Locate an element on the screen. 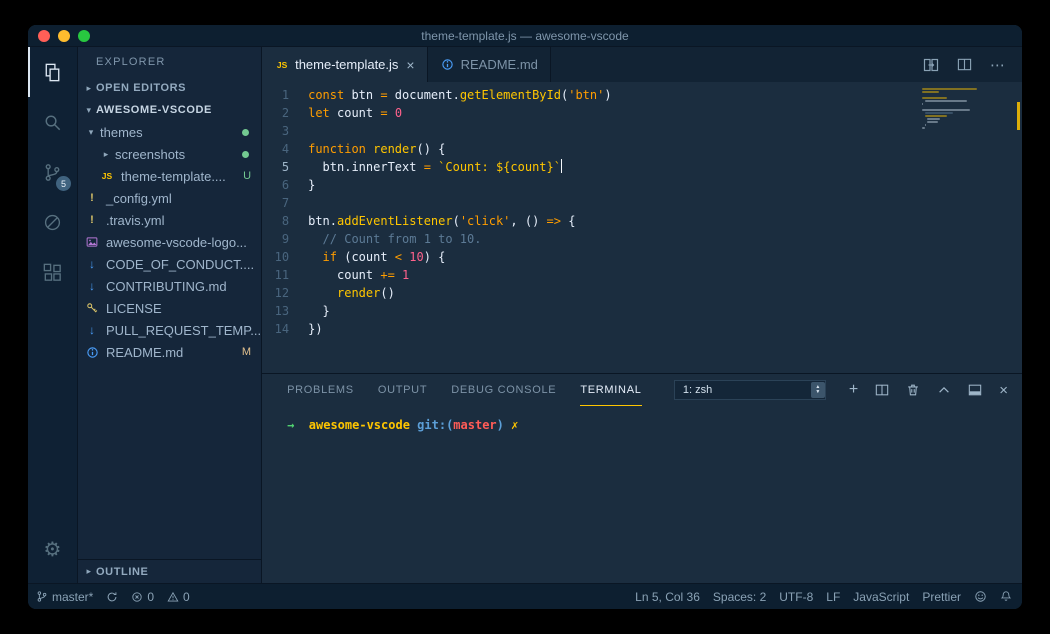 The image size is (1050, 634). tree-item-theme-template: JS theme-template.... U is located at coordinates (169, 176).